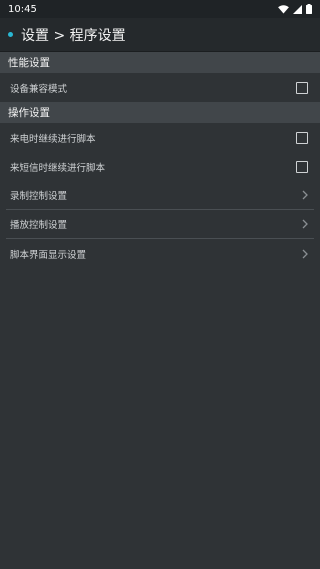 The width and height of the screenshot is (320, 569). Describe the element at coordinates (39, 225) in the screenshot. I see `setting-label: 播放控制设置` at that location.